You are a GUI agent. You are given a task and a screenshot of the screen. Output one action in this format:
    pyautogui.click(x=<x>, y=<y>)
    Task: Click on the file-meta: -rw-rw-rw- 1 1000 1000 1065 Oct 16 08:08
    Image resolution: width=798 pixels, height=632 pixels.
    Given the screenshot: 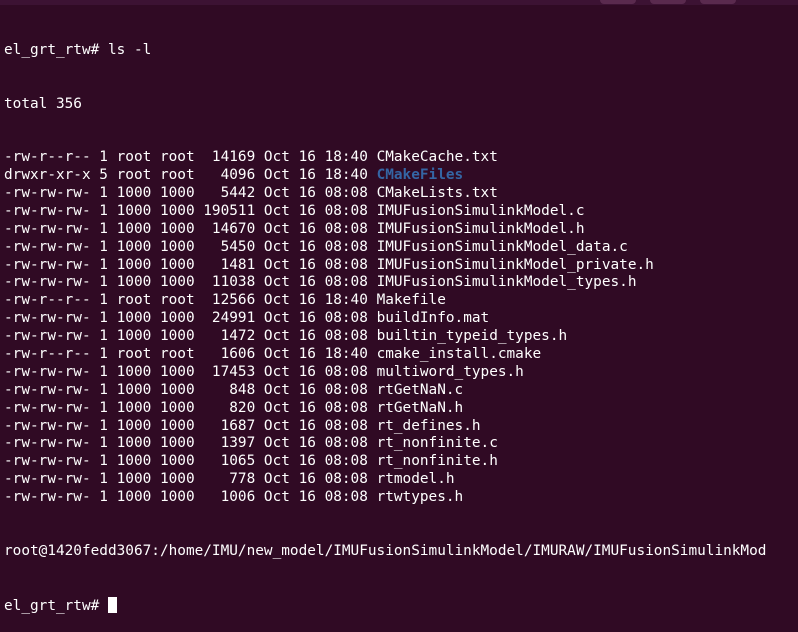 What is the action you would take?
    pyautogui.click(x=190, y=461)
    